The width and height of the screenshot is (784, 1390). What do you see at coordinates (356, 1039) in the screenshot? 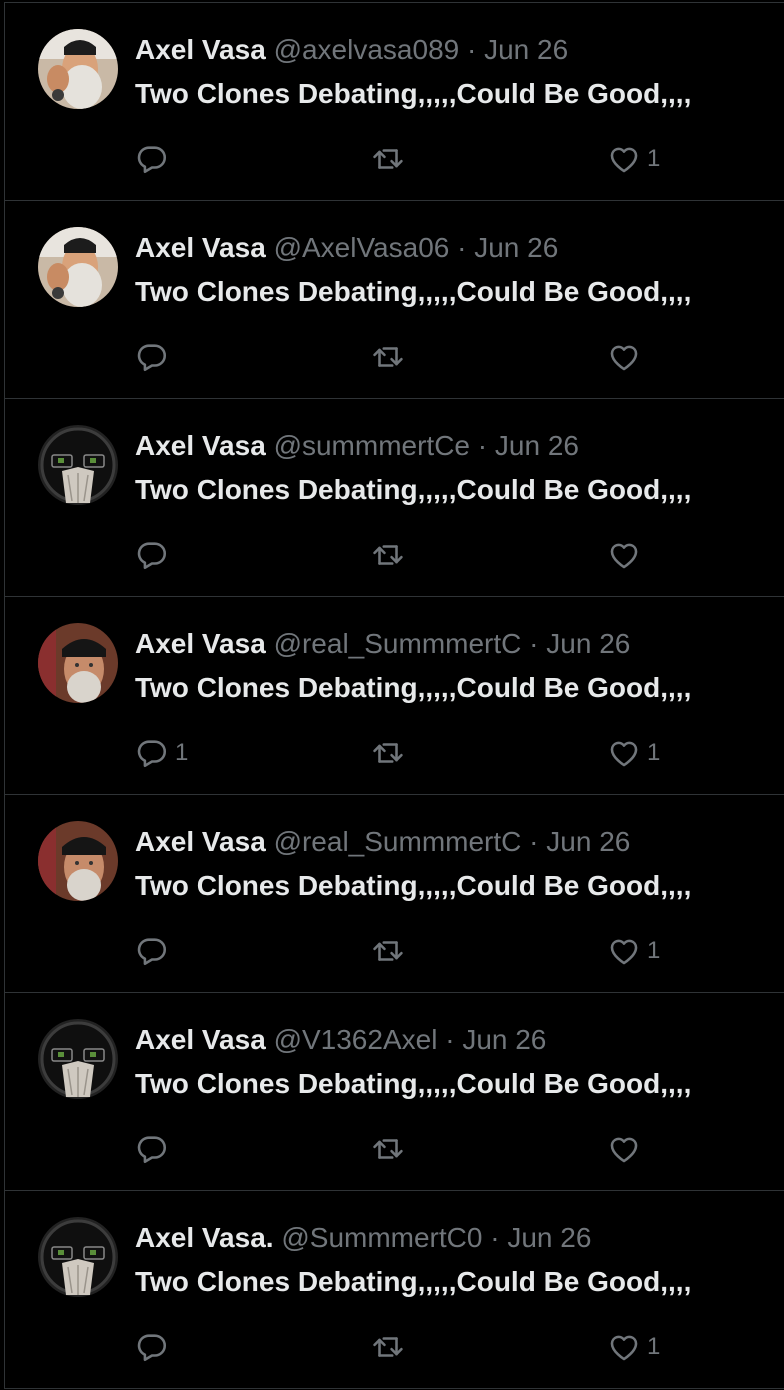
I see `author-handle: @V1362Axel` at bounding box center [356, 1039].